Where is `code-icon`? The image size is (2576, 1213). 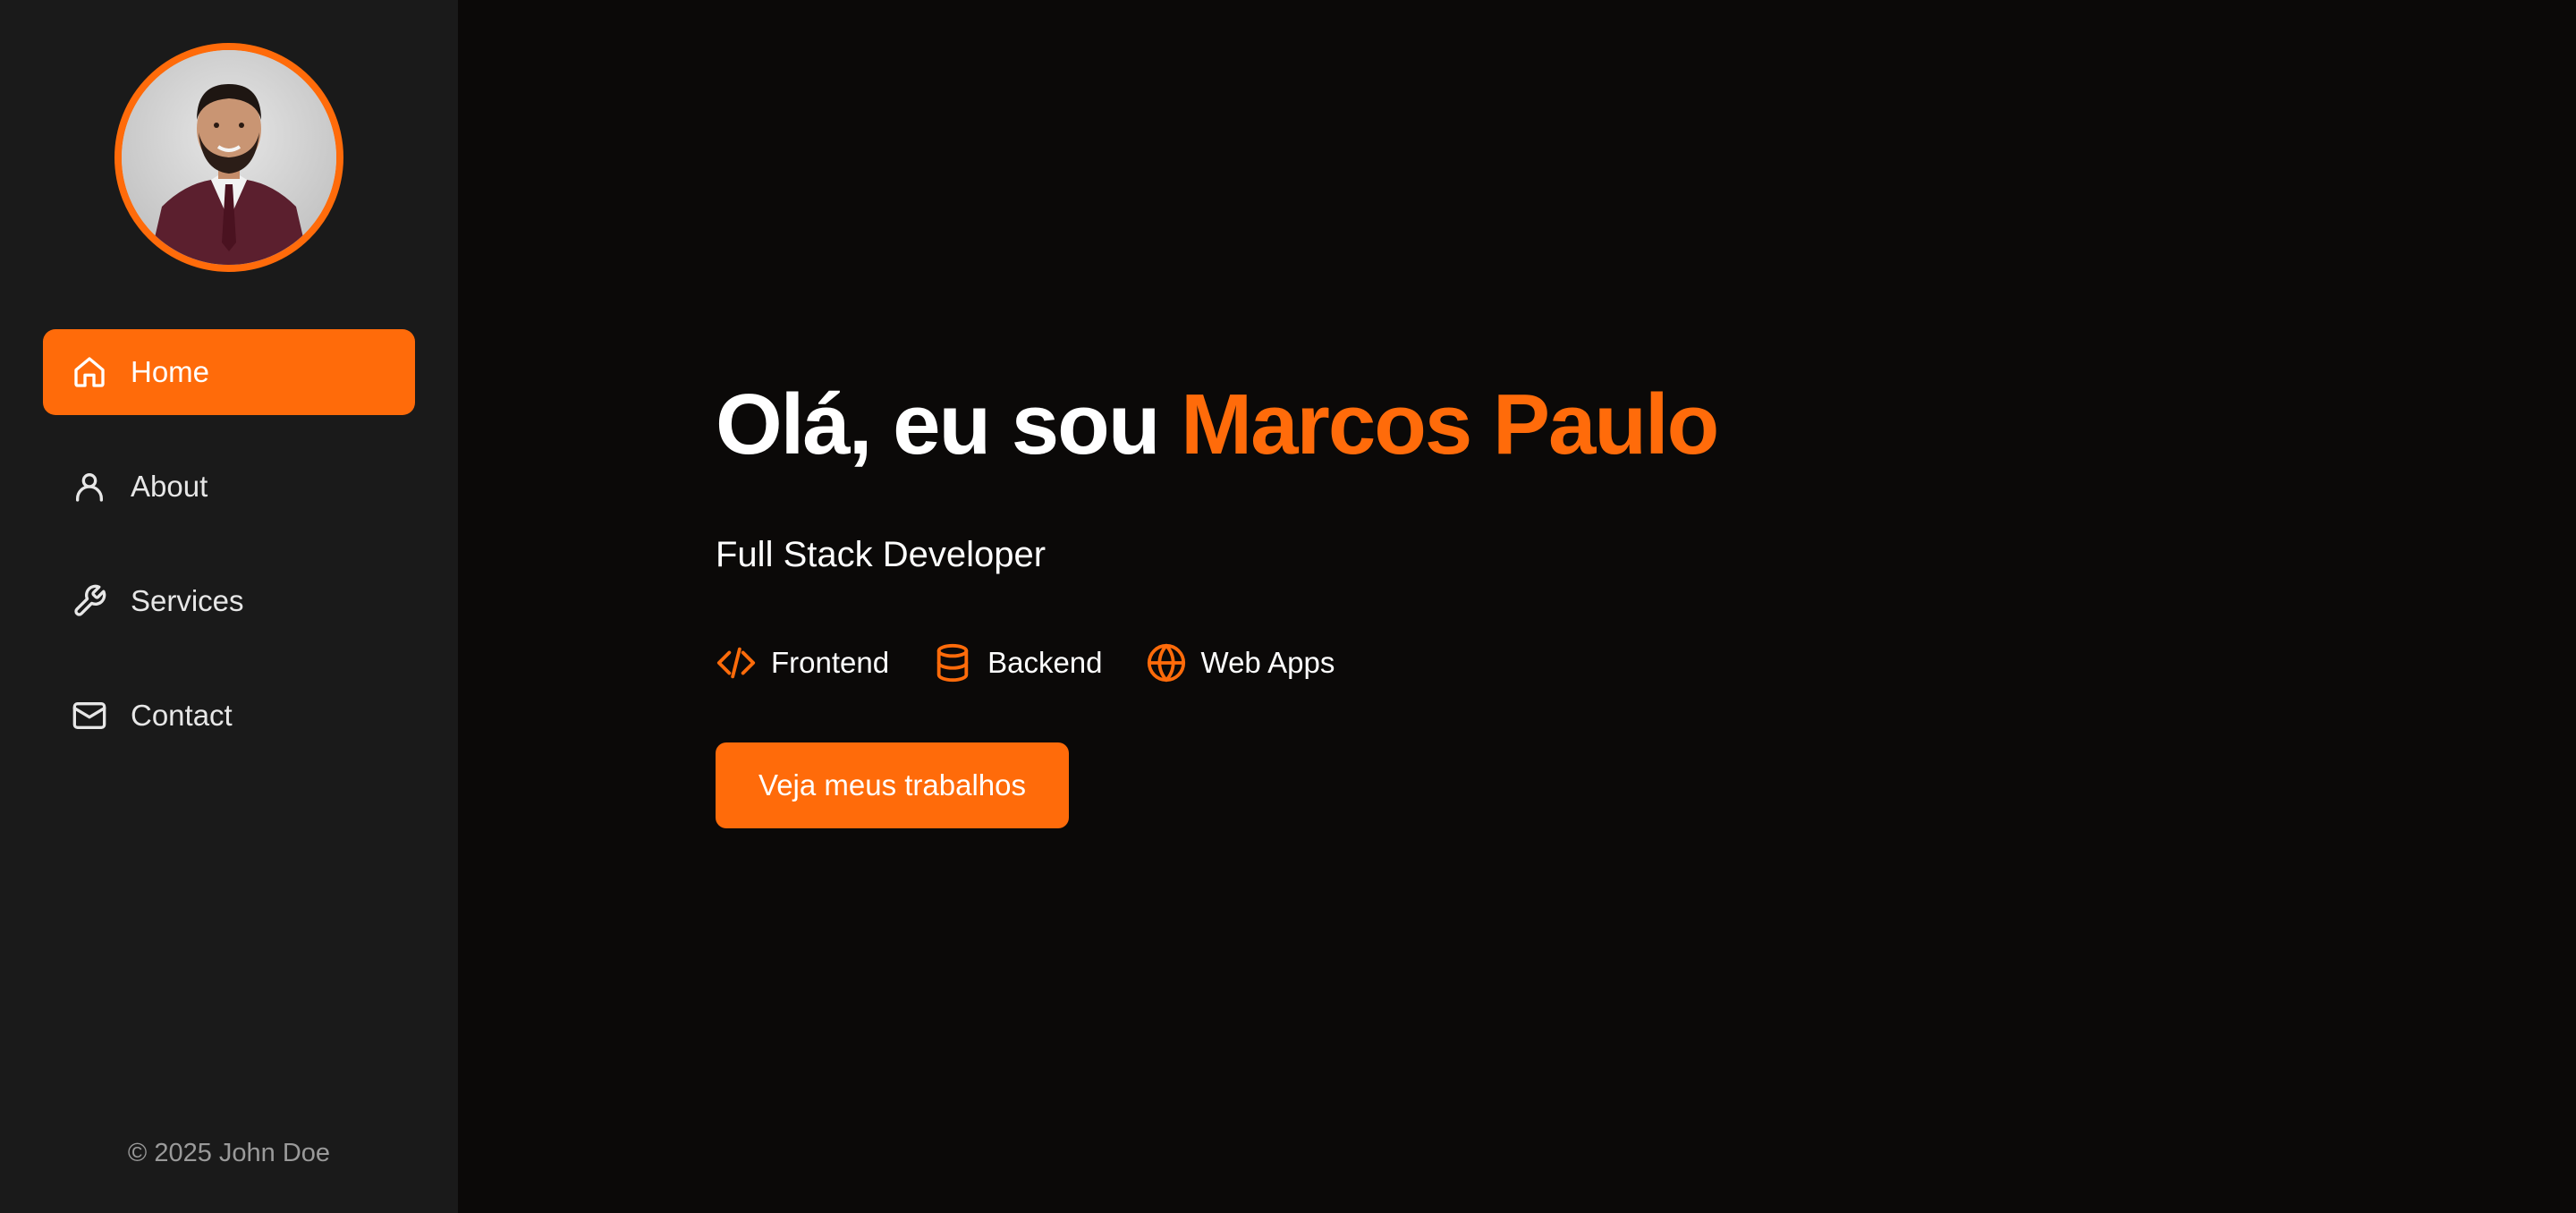
code-icon is located at coordinates (736, 662).